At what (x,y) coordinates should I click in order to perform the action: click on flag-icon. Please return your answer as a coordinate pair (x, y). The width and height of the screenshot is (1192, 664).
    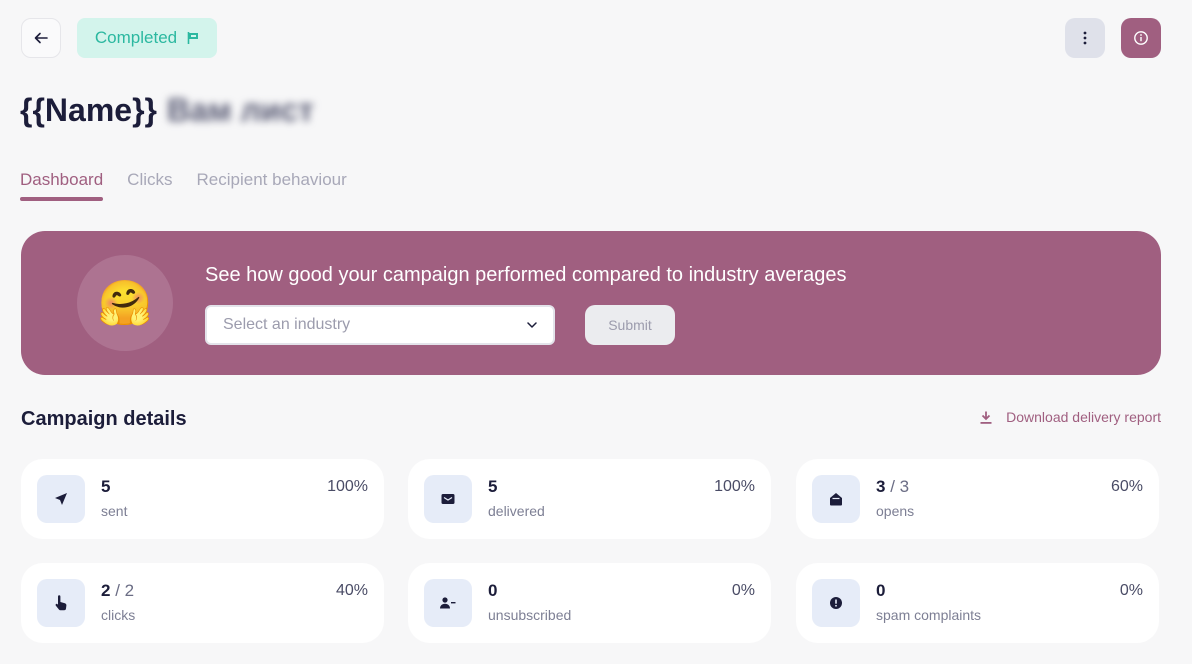
    Looking at the image, I should click on (193, 38).